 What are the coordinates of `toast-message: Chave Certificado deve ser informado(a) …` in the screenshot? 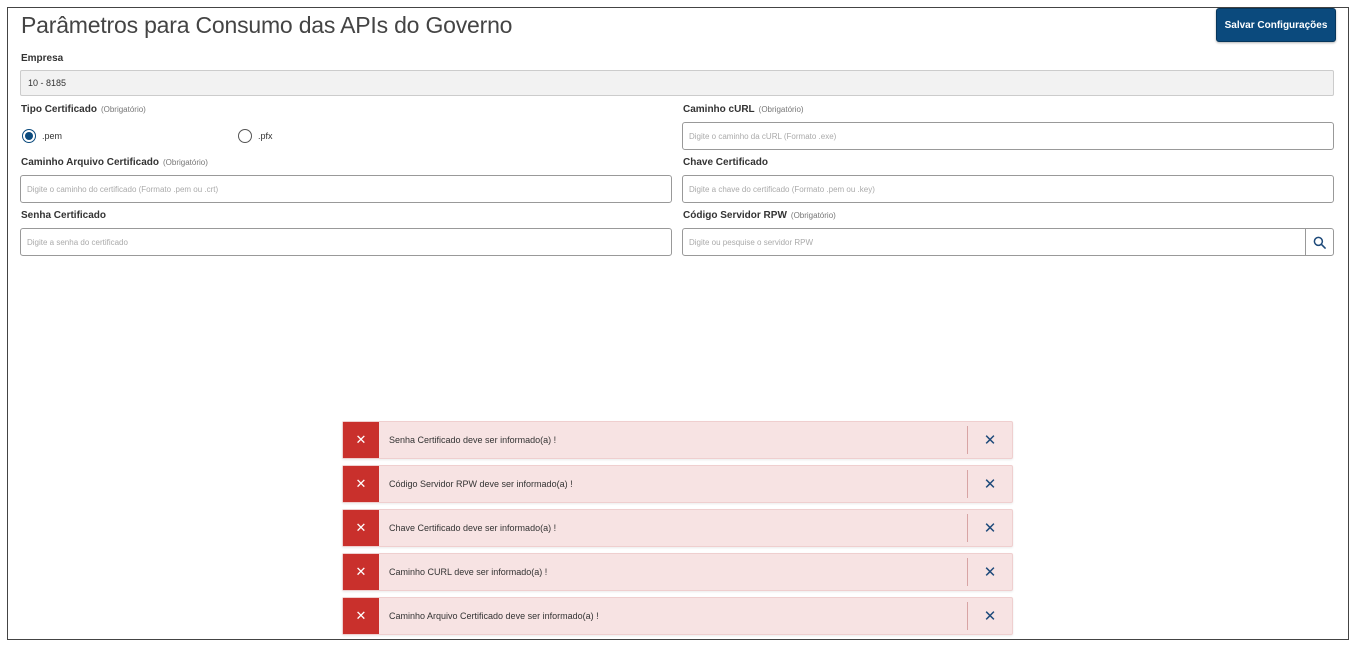 It's located at (473, 528).